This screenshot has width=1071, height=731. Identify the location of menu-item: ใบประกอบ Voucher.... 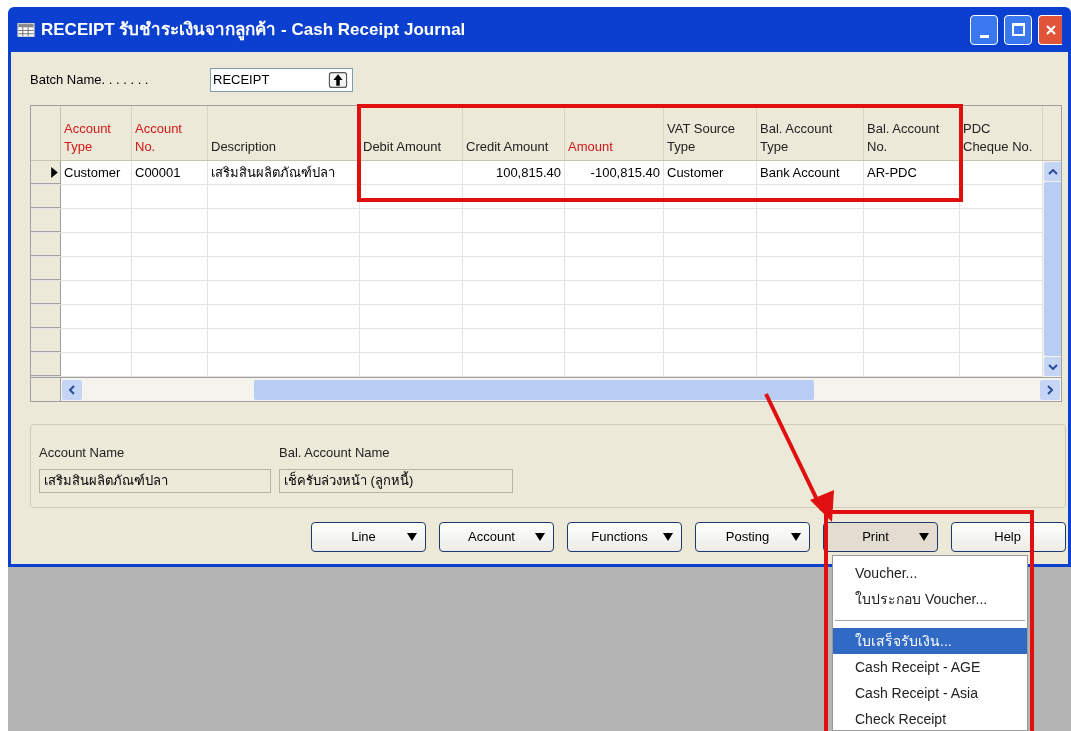
(930, 599).